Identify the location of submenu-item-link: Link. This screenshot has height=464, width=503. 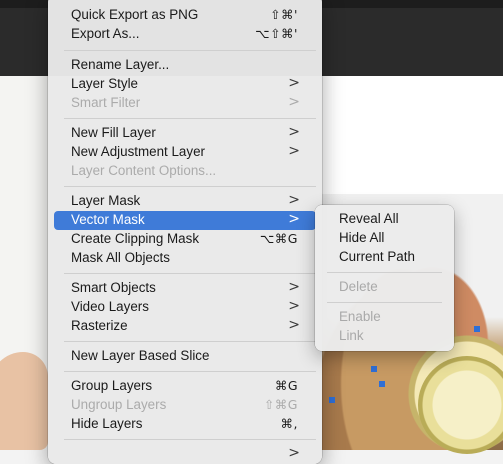
(384, 336).